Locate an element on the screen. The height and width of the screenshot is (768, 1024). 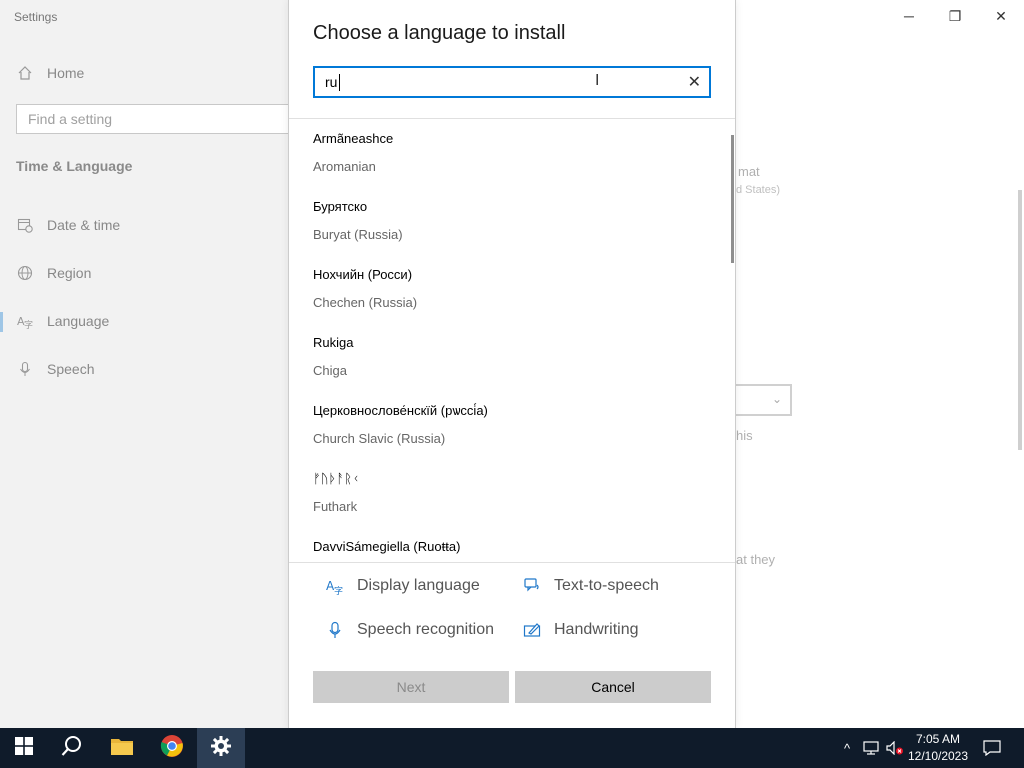
display-language-icon: A字 is located at coordinates (335, 586).